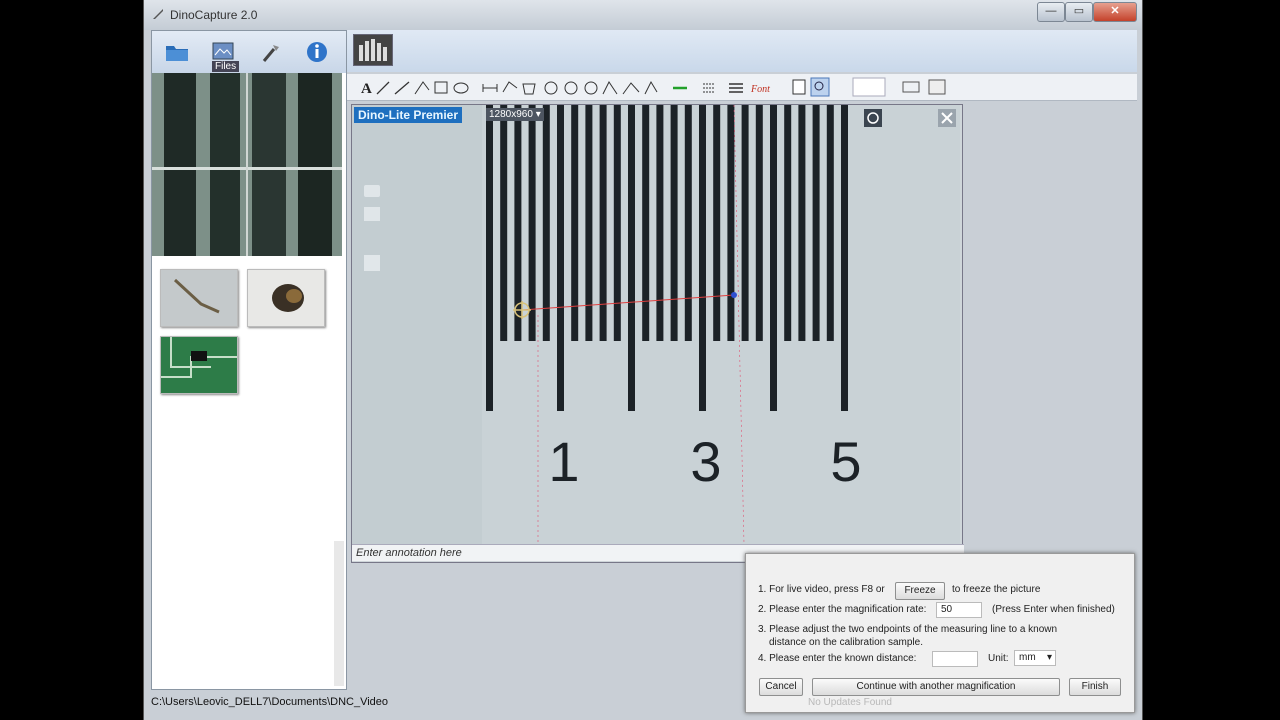  Describe the element at coordinates (842, 609) in the screenshot. I see `step2-label: 2. Please enter the magnification rate:` at that location.